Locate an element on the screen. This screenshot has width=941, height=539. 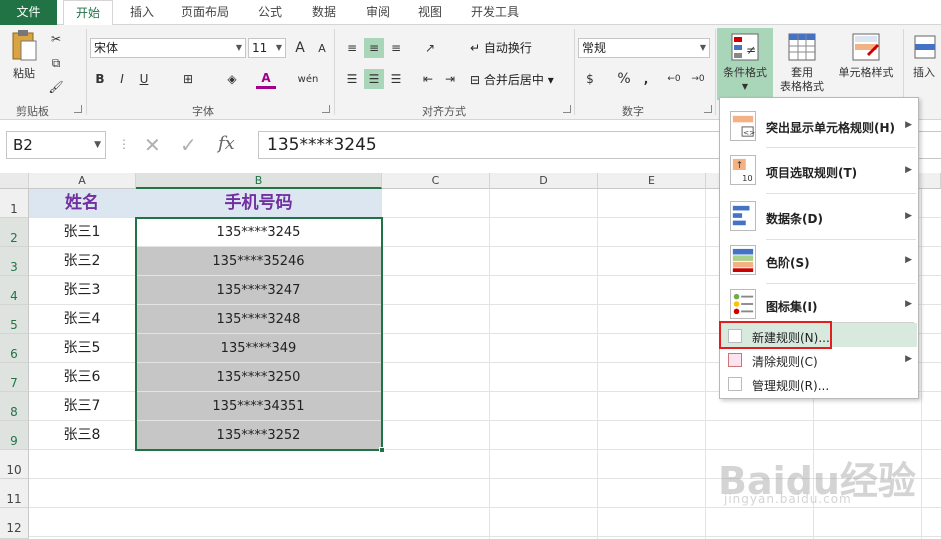
column-header-d: D is located at coordinates (544, 181).